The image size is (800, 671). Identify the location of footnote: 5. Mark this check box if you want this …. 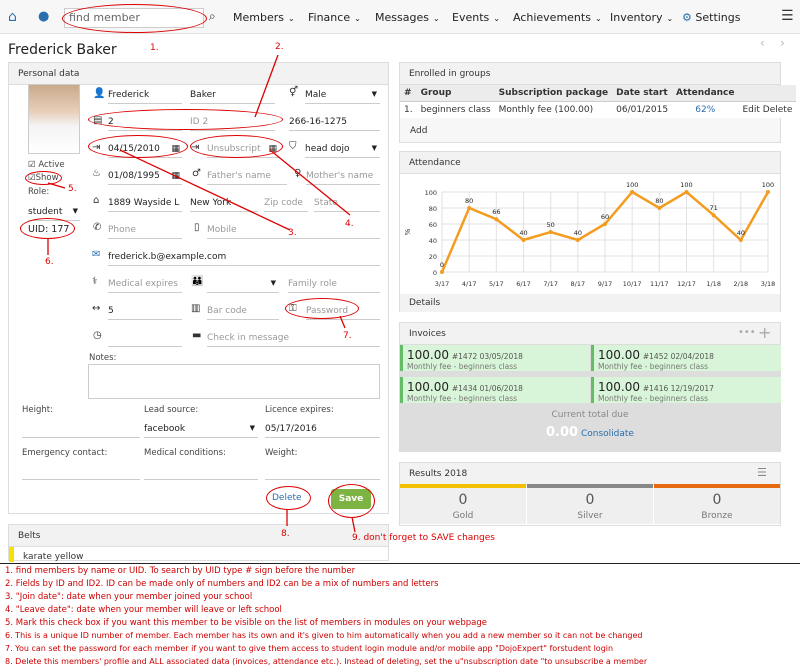
(246, 623).